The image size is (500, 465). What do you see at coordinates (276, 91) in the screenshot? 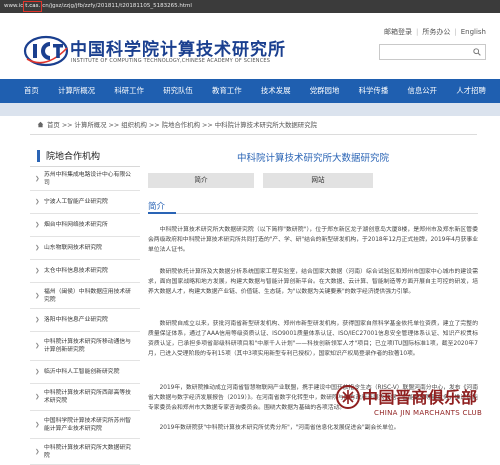
I see `nav-item-tech-dev: 技术发展` at bounding box center [276, 91].